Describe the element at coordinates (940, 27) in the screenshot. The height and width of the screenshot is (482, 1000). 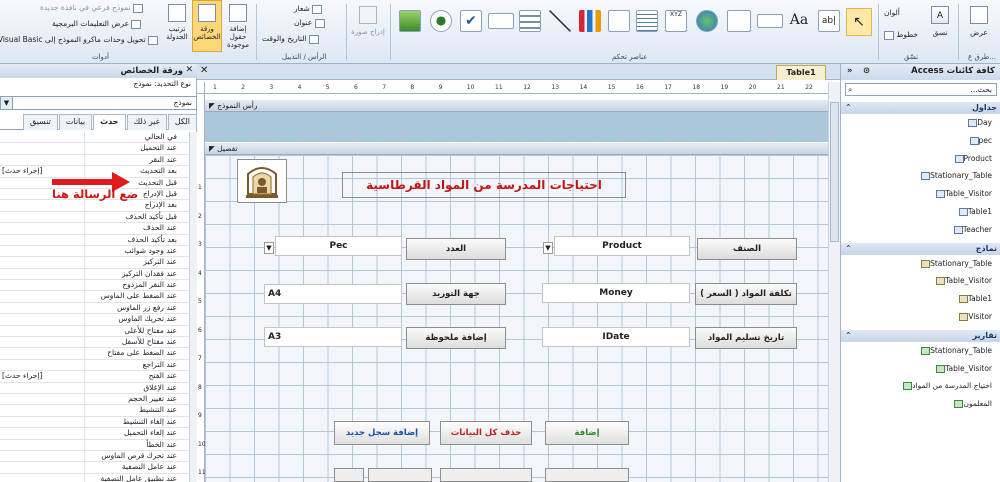
I see `theme-button: A نسق` at that location.